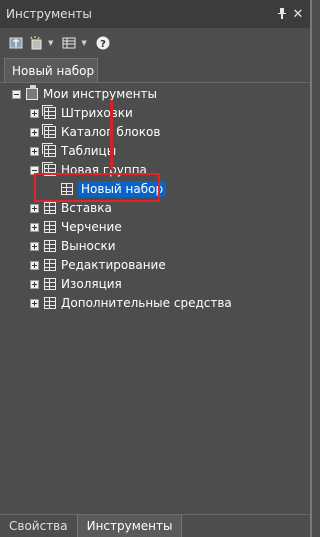 The image size is (320, 537). Describe the element at coordinates (311, 268) in the screenshot. I see `panel-border` at that location.